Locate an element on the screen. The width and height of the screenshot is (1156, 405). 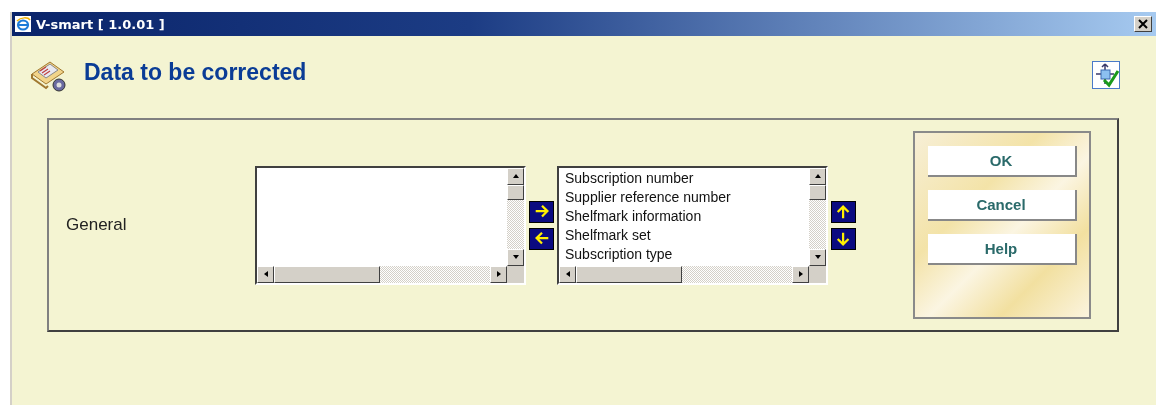
dialog-button: OK is located at coordinates (1002, 161).